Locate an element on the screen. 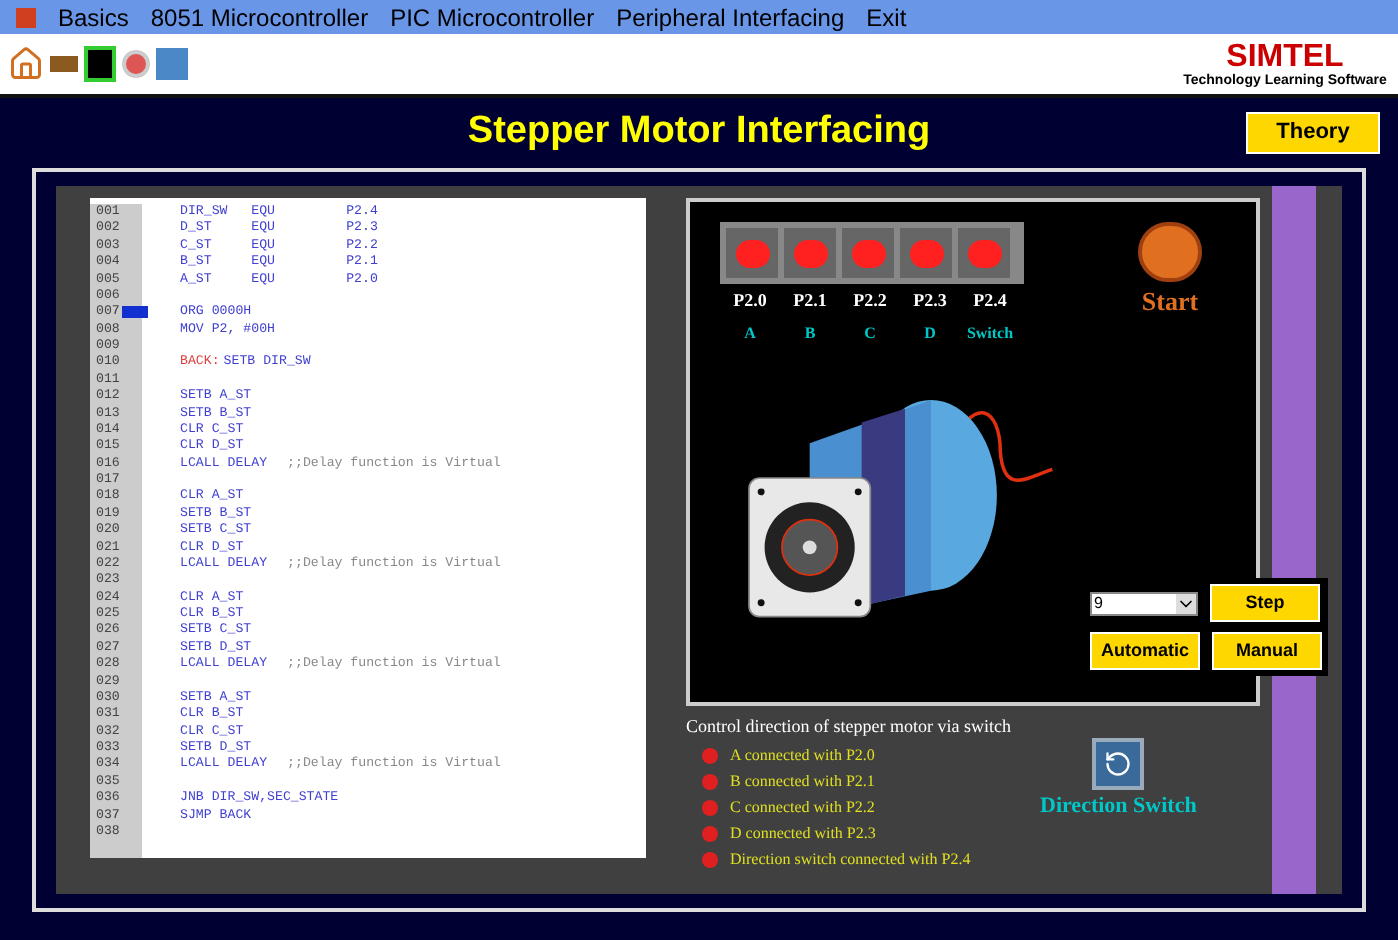 This screenshot has height=940, width=1398. menu-item: Basics is located at coordinates (93, 17).